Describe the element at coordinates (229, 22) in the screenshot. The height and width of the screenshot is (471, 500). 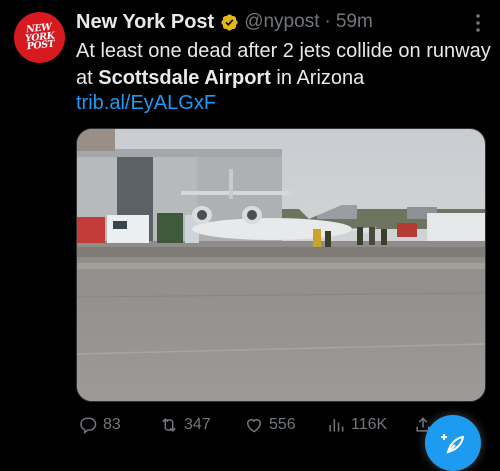
I see `verified-badge-icon` at that location.